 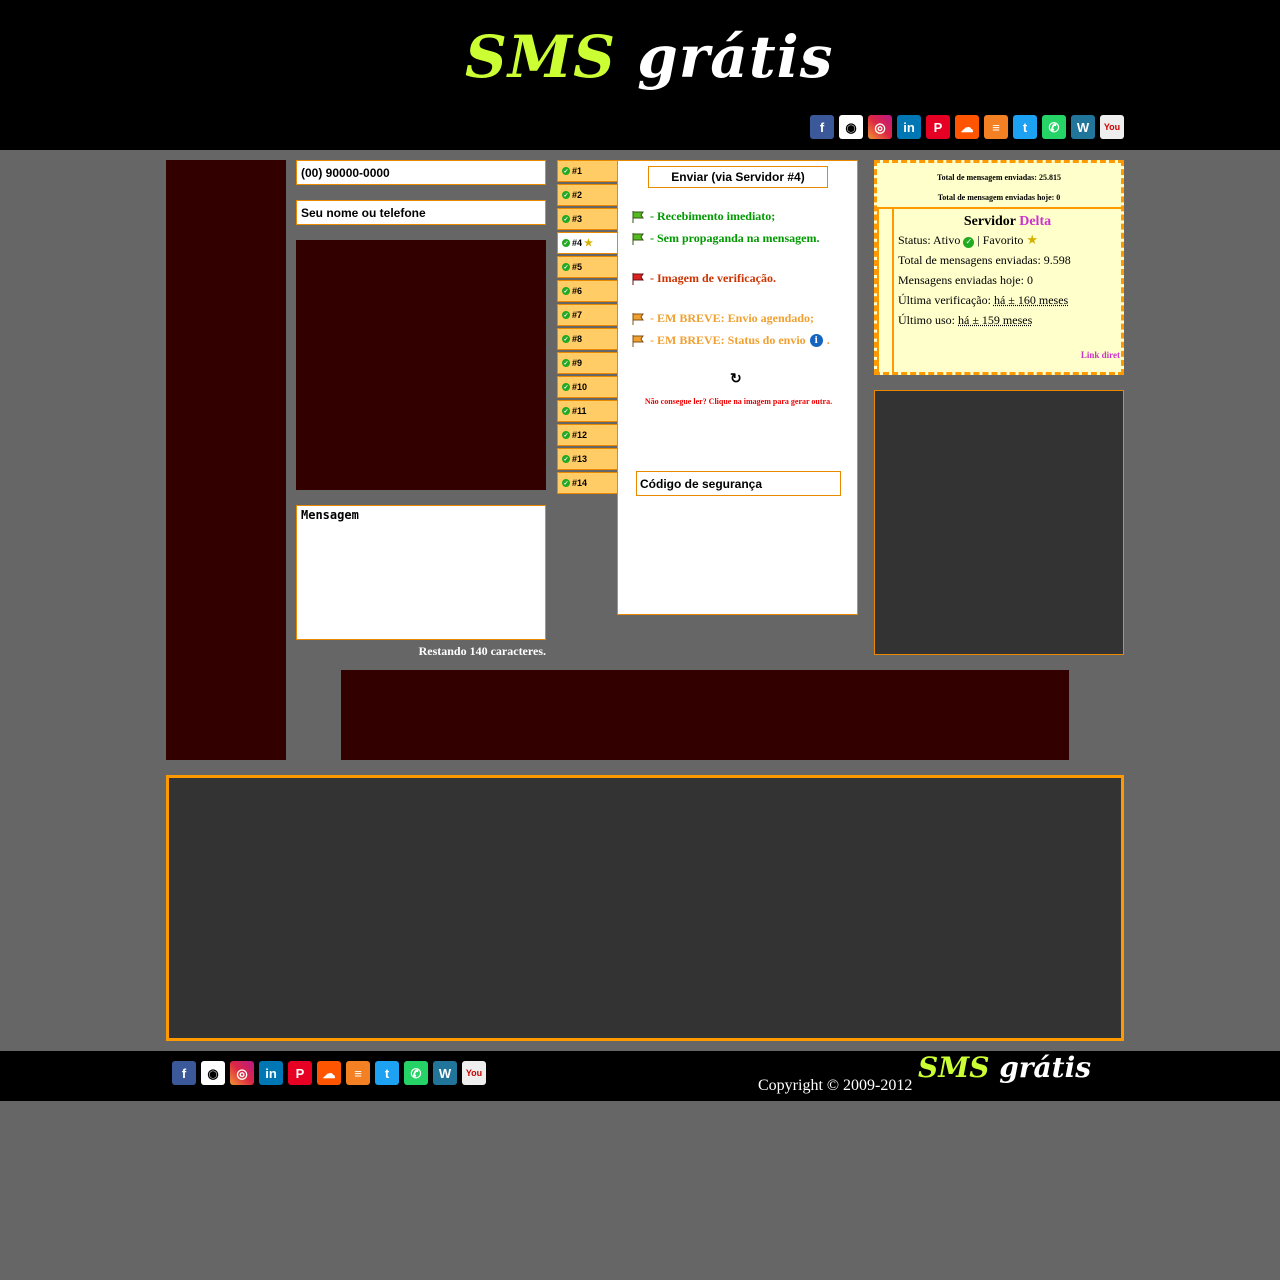 I want to click on refresh-captcha-icon: ↻, so click(x=736, y=379).